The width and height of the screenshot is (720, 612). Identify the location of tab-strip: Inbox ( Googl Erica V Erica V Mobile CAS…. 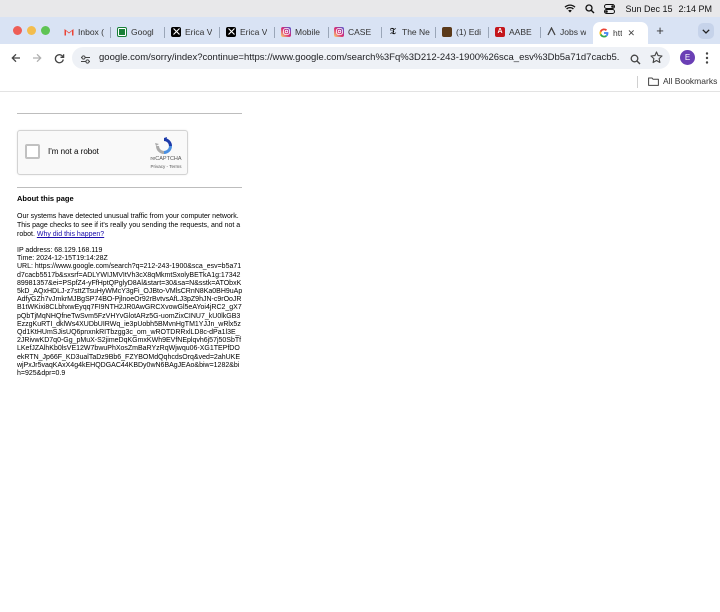
(360, 30).